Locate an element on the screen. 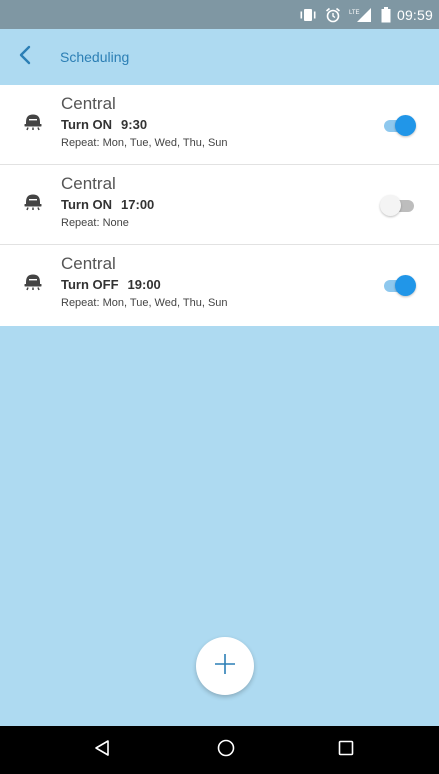  system-nav-bar is located at coordinates (219, 750).